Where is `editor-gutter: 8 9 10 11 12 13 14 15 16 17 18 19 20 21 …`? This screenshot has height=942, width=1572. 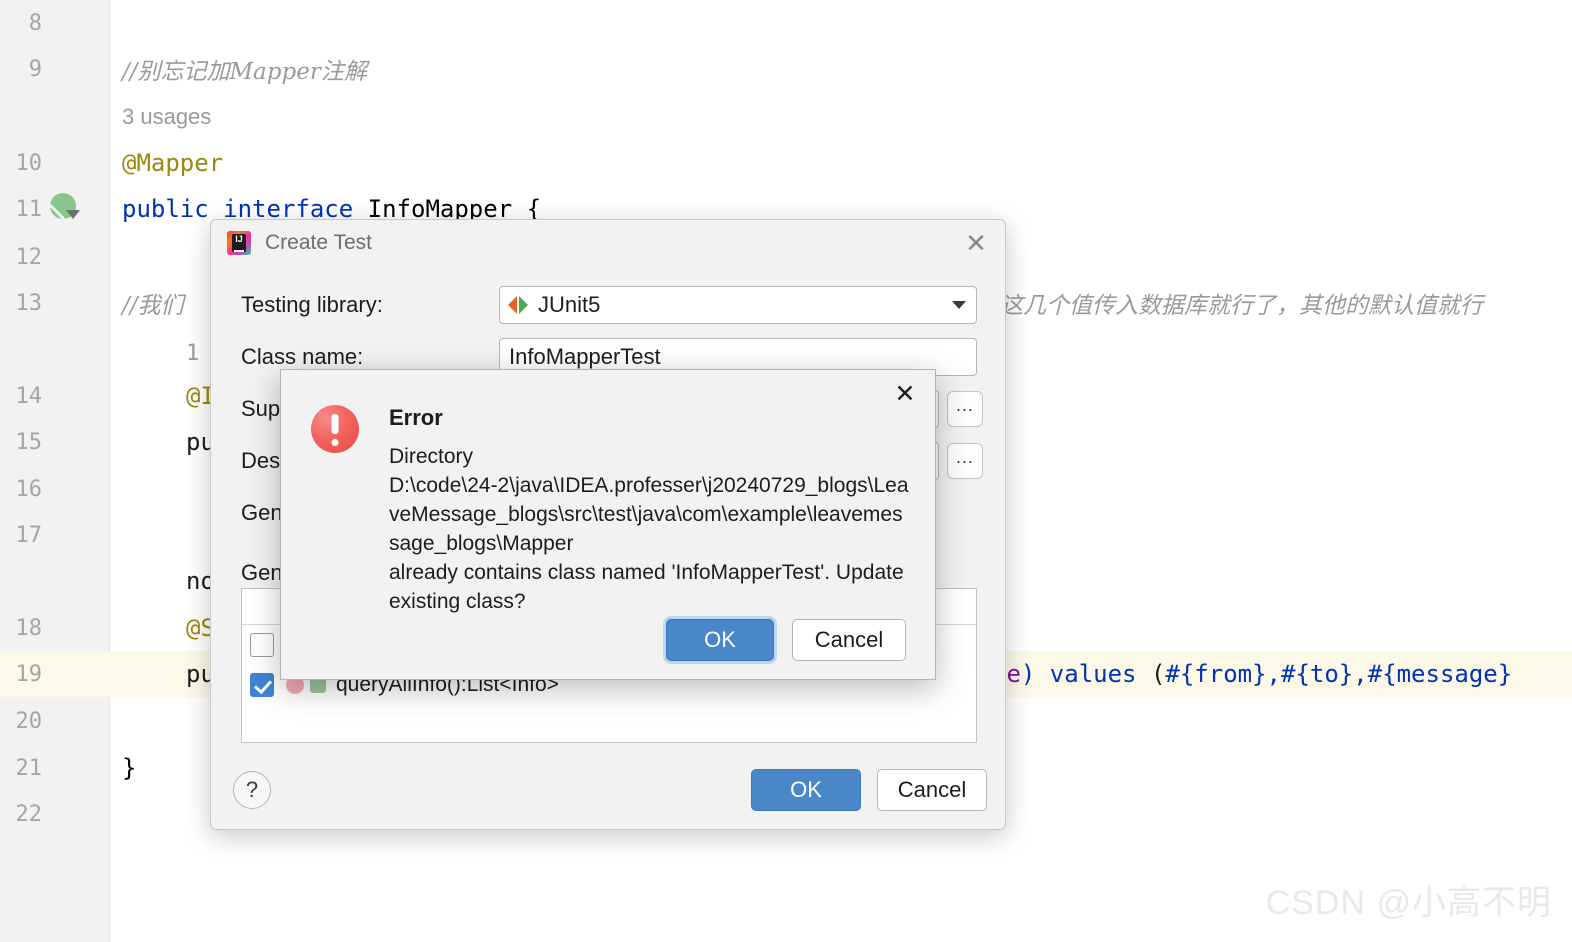
editor-gutter: 8 9 10 11 12 13 14 15 16 17 18 19 20 21 … is located at coordinates (55, 471).